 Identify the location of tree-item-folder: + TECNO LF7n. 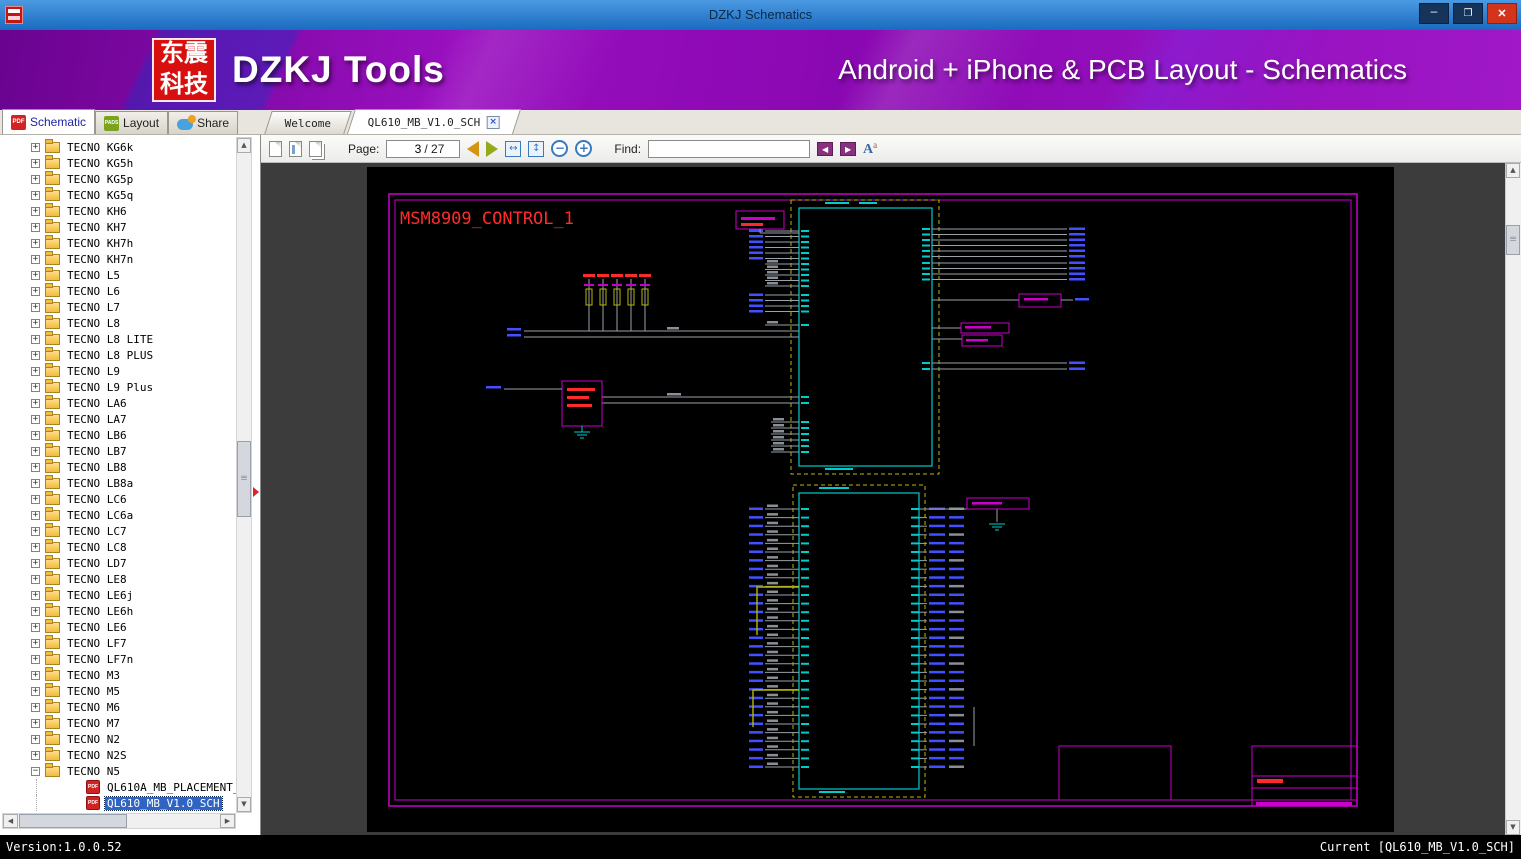
(118, 659).